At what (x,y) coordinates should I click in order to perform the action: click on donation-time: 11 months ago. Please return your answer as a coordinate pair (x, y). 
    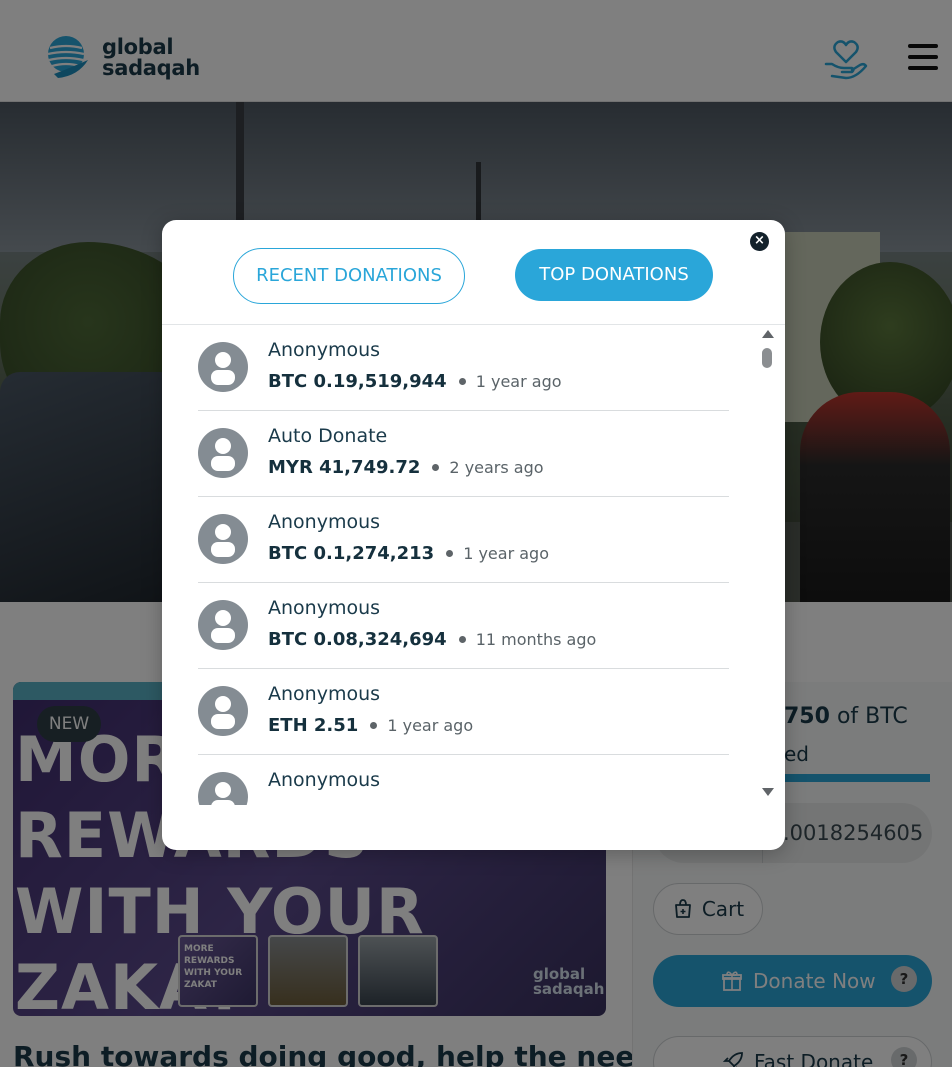
    Looking at the image, I should click on (536, 639).